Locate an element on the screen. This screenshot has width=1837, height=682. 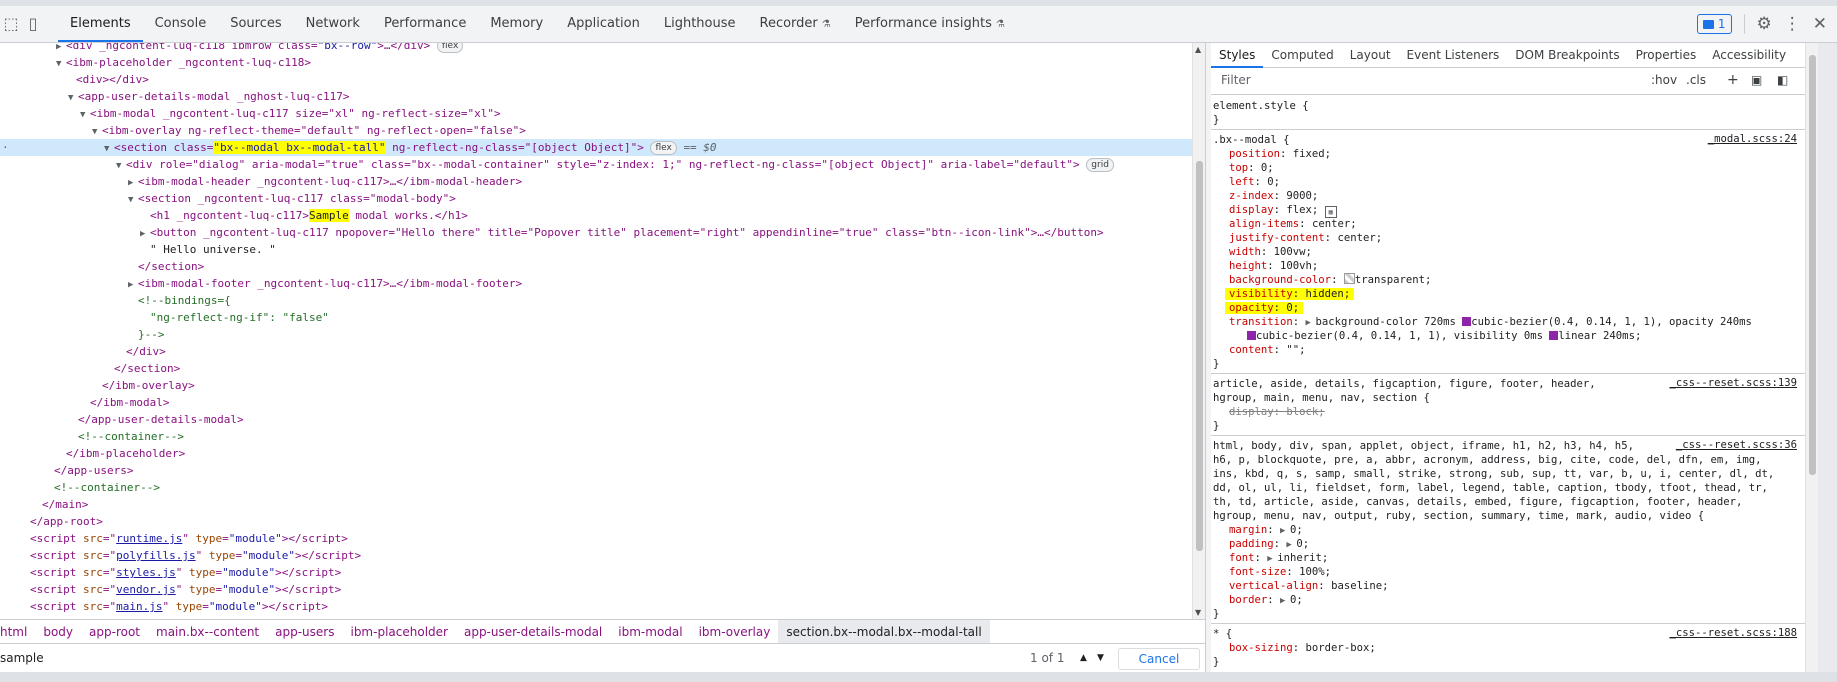
tab-event-listeners: Event Listeners is located at coordinates (1453, 55).